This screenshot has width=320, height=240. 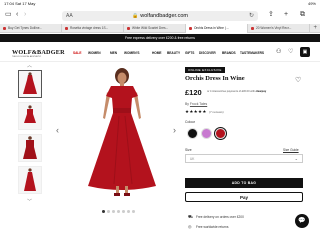 What do you see at coordinates (38, 52) in the screenshot?
I see `site-logo: WOLF&BADGER` at bounding box center [38, 52].